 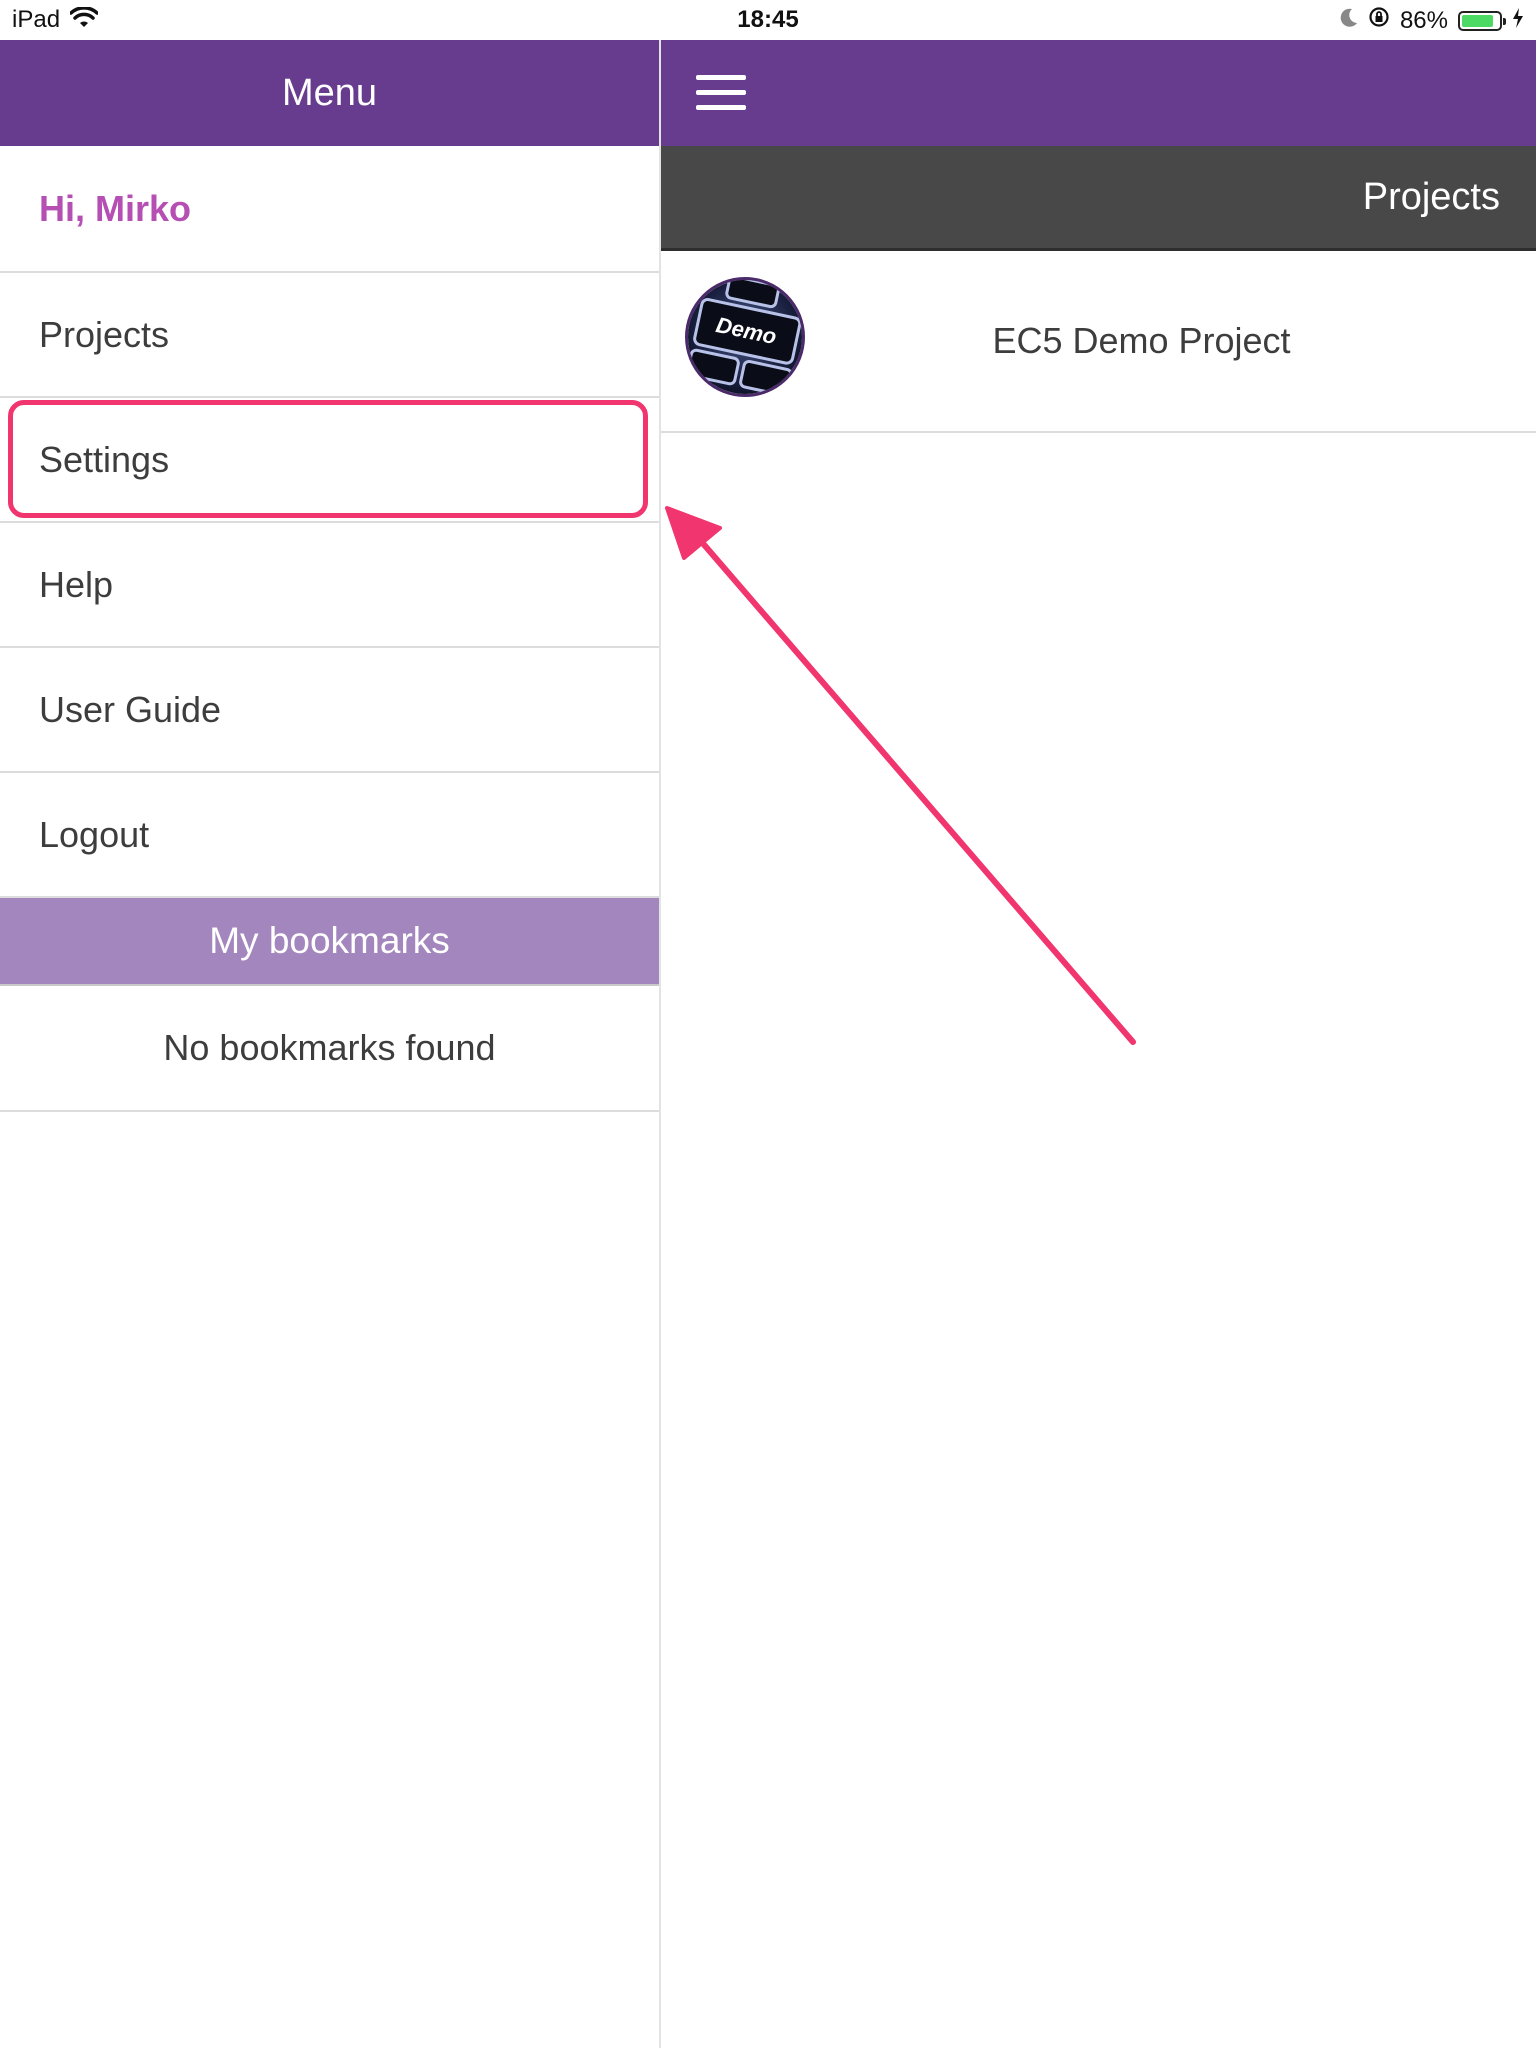 I want to click on rotation-lock-icon, so click(x=1379, y=20).